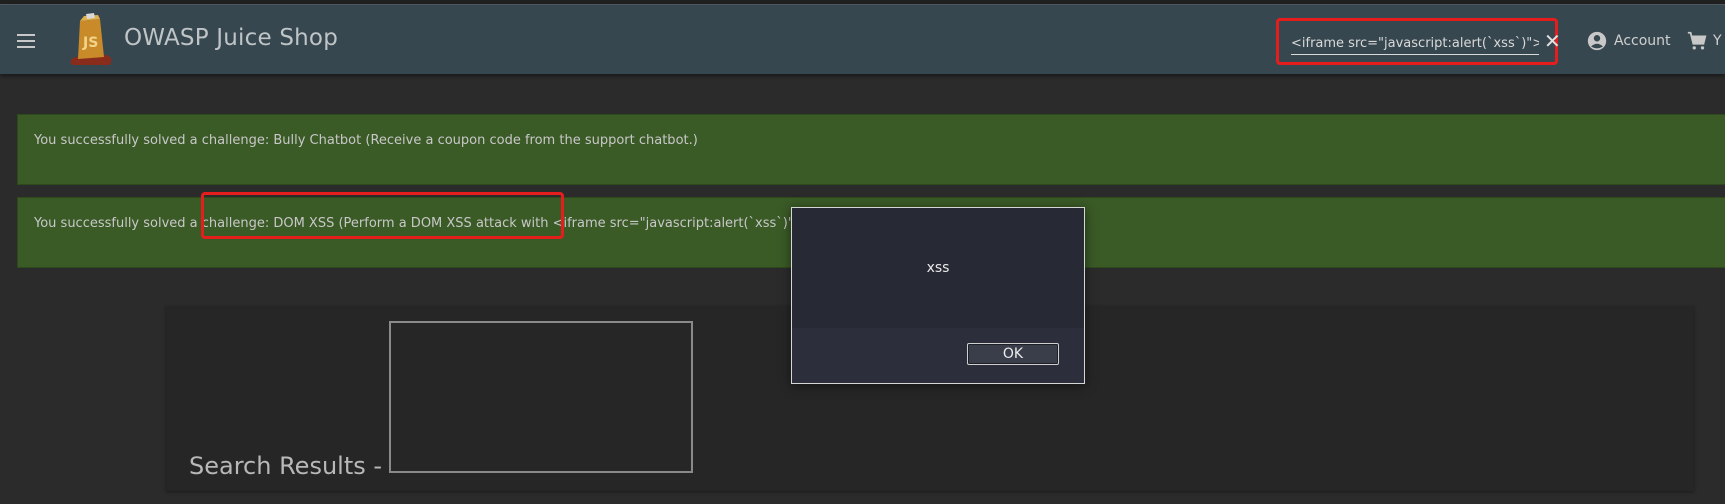 This screenshot has height=504, width=1725. Describe the element at coordinates (1697, 40) in the screenshot. I see `shopping-cart-icon` at that location.